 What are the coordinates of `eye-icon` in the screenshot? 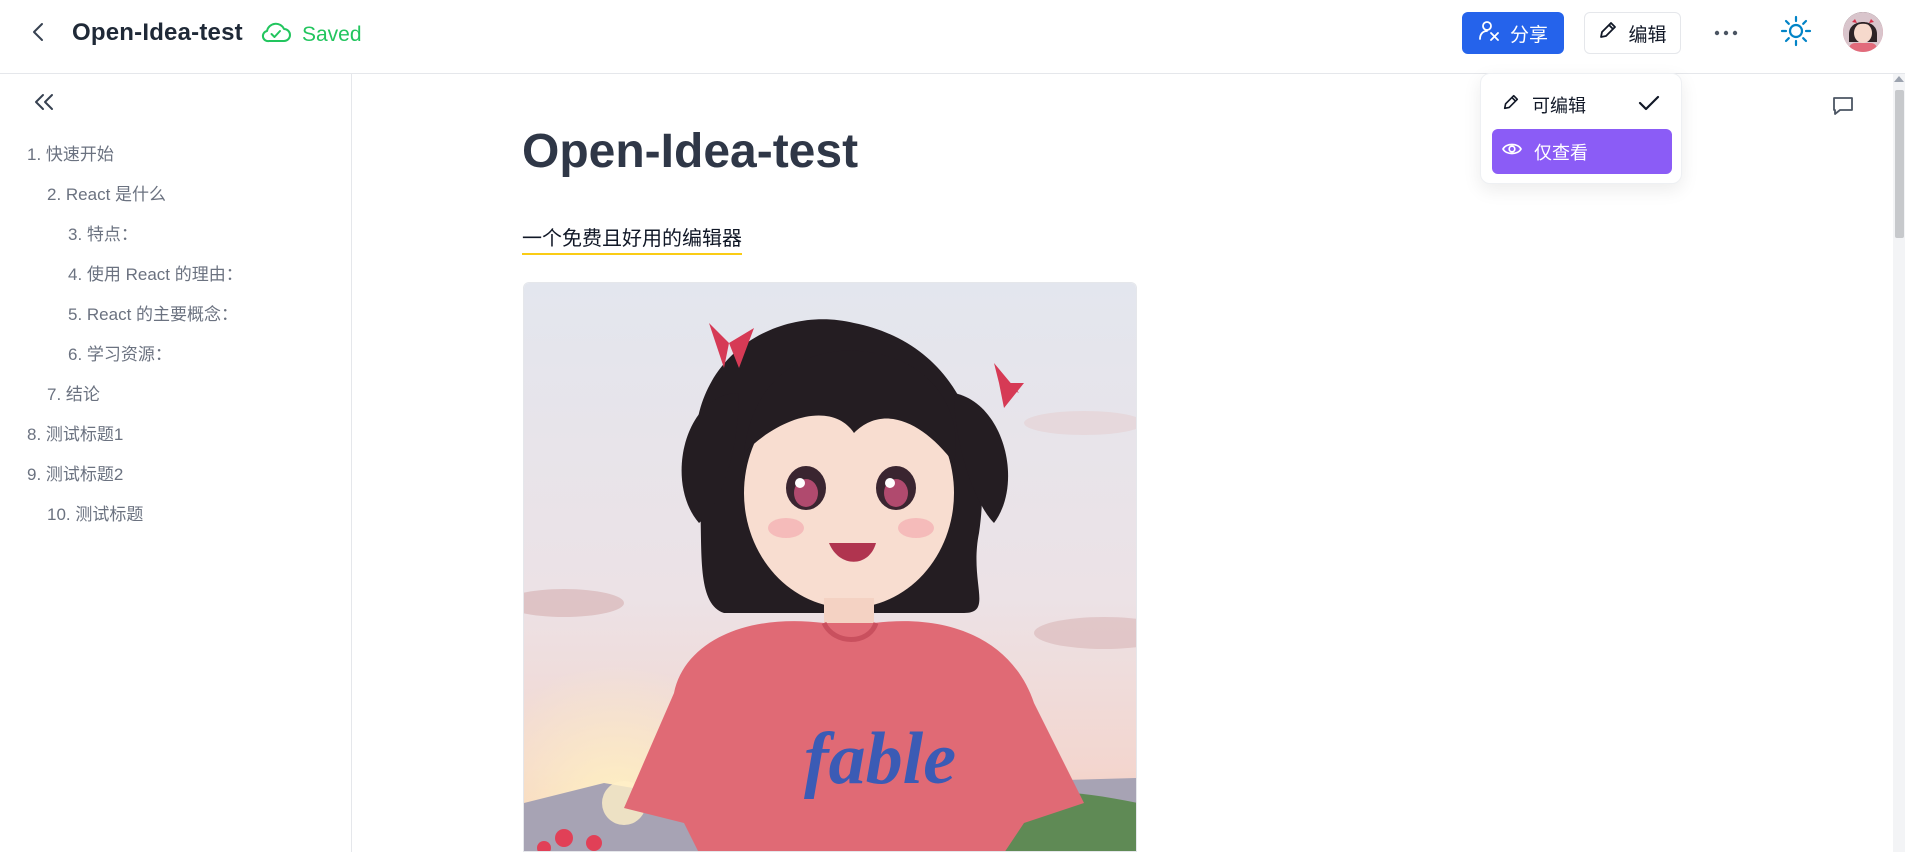 It's located at (1512, 151).